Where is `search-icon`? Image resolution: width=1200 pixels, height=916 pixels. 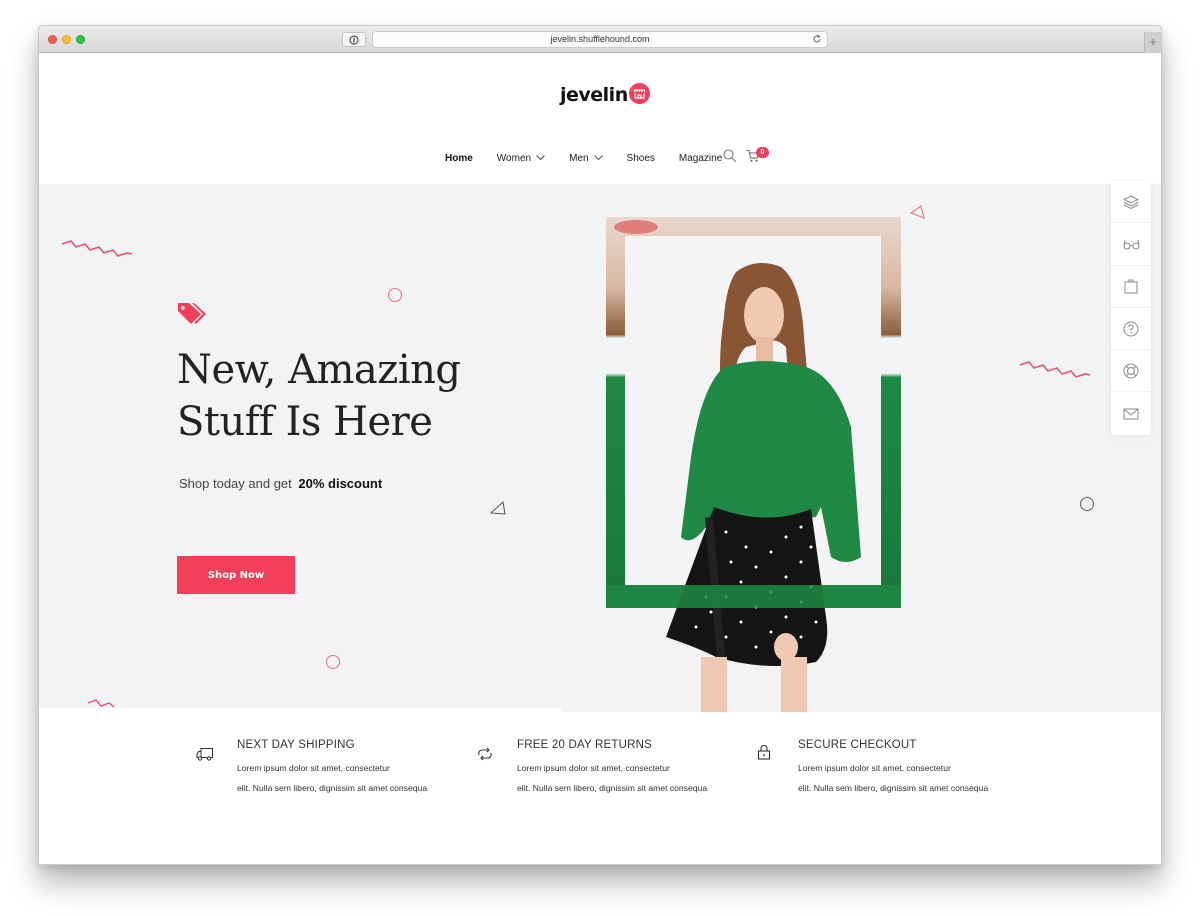
search-icon is located at coordinates (730, 156).